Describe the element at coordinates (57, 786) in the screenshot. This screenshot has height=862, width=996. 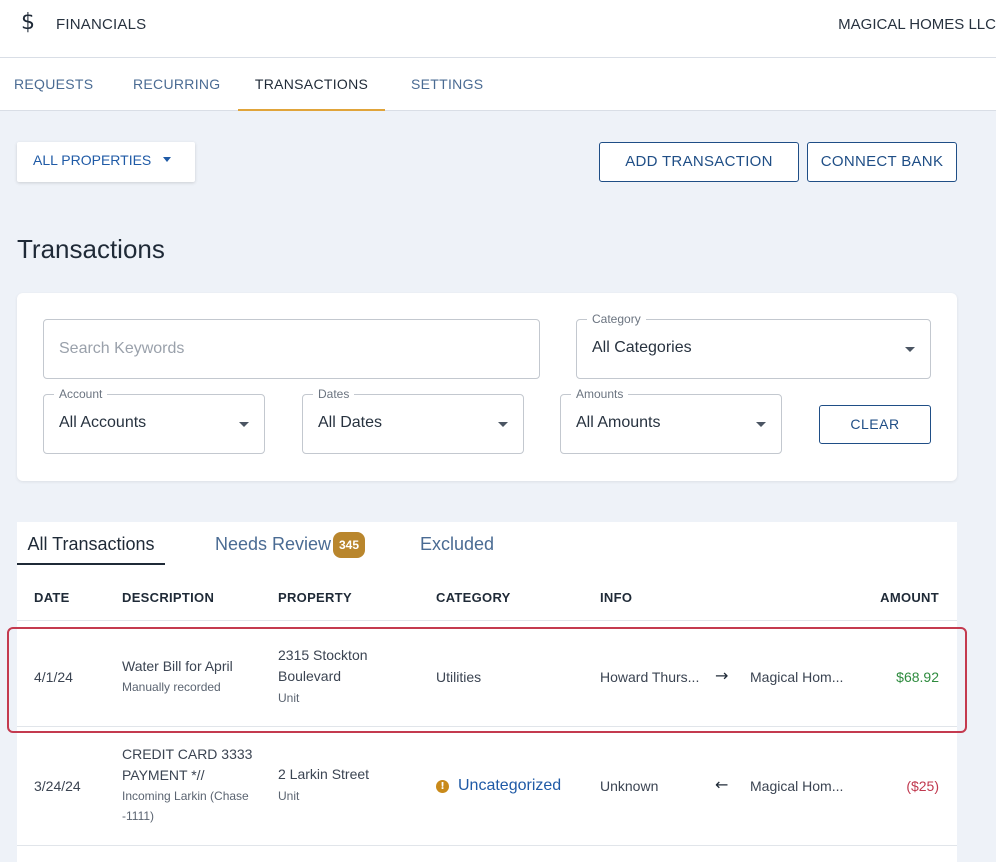
I see `row-date: 3/24/24` at that location.